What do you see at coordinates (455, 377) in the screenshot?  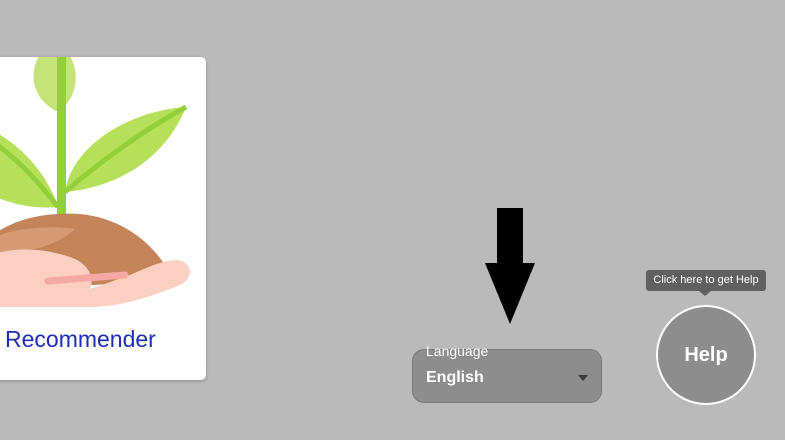 I see `language-value: English` at bounding box center [455, 377].